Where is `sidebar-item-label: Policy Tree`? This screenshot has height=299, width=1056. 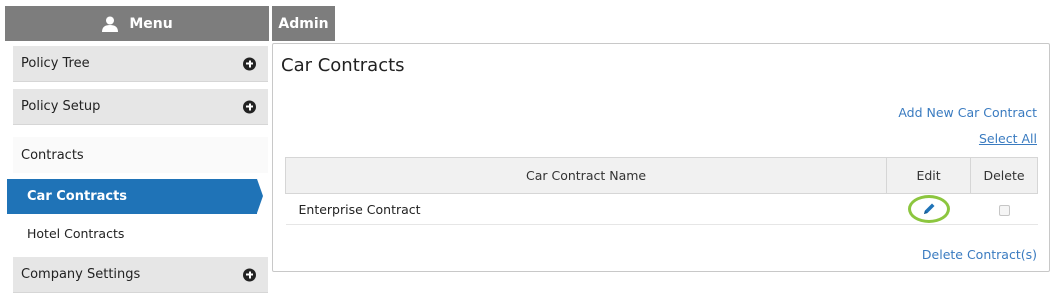
sidebar-item-label: Policy Tree is located at coordinates (55, 63).